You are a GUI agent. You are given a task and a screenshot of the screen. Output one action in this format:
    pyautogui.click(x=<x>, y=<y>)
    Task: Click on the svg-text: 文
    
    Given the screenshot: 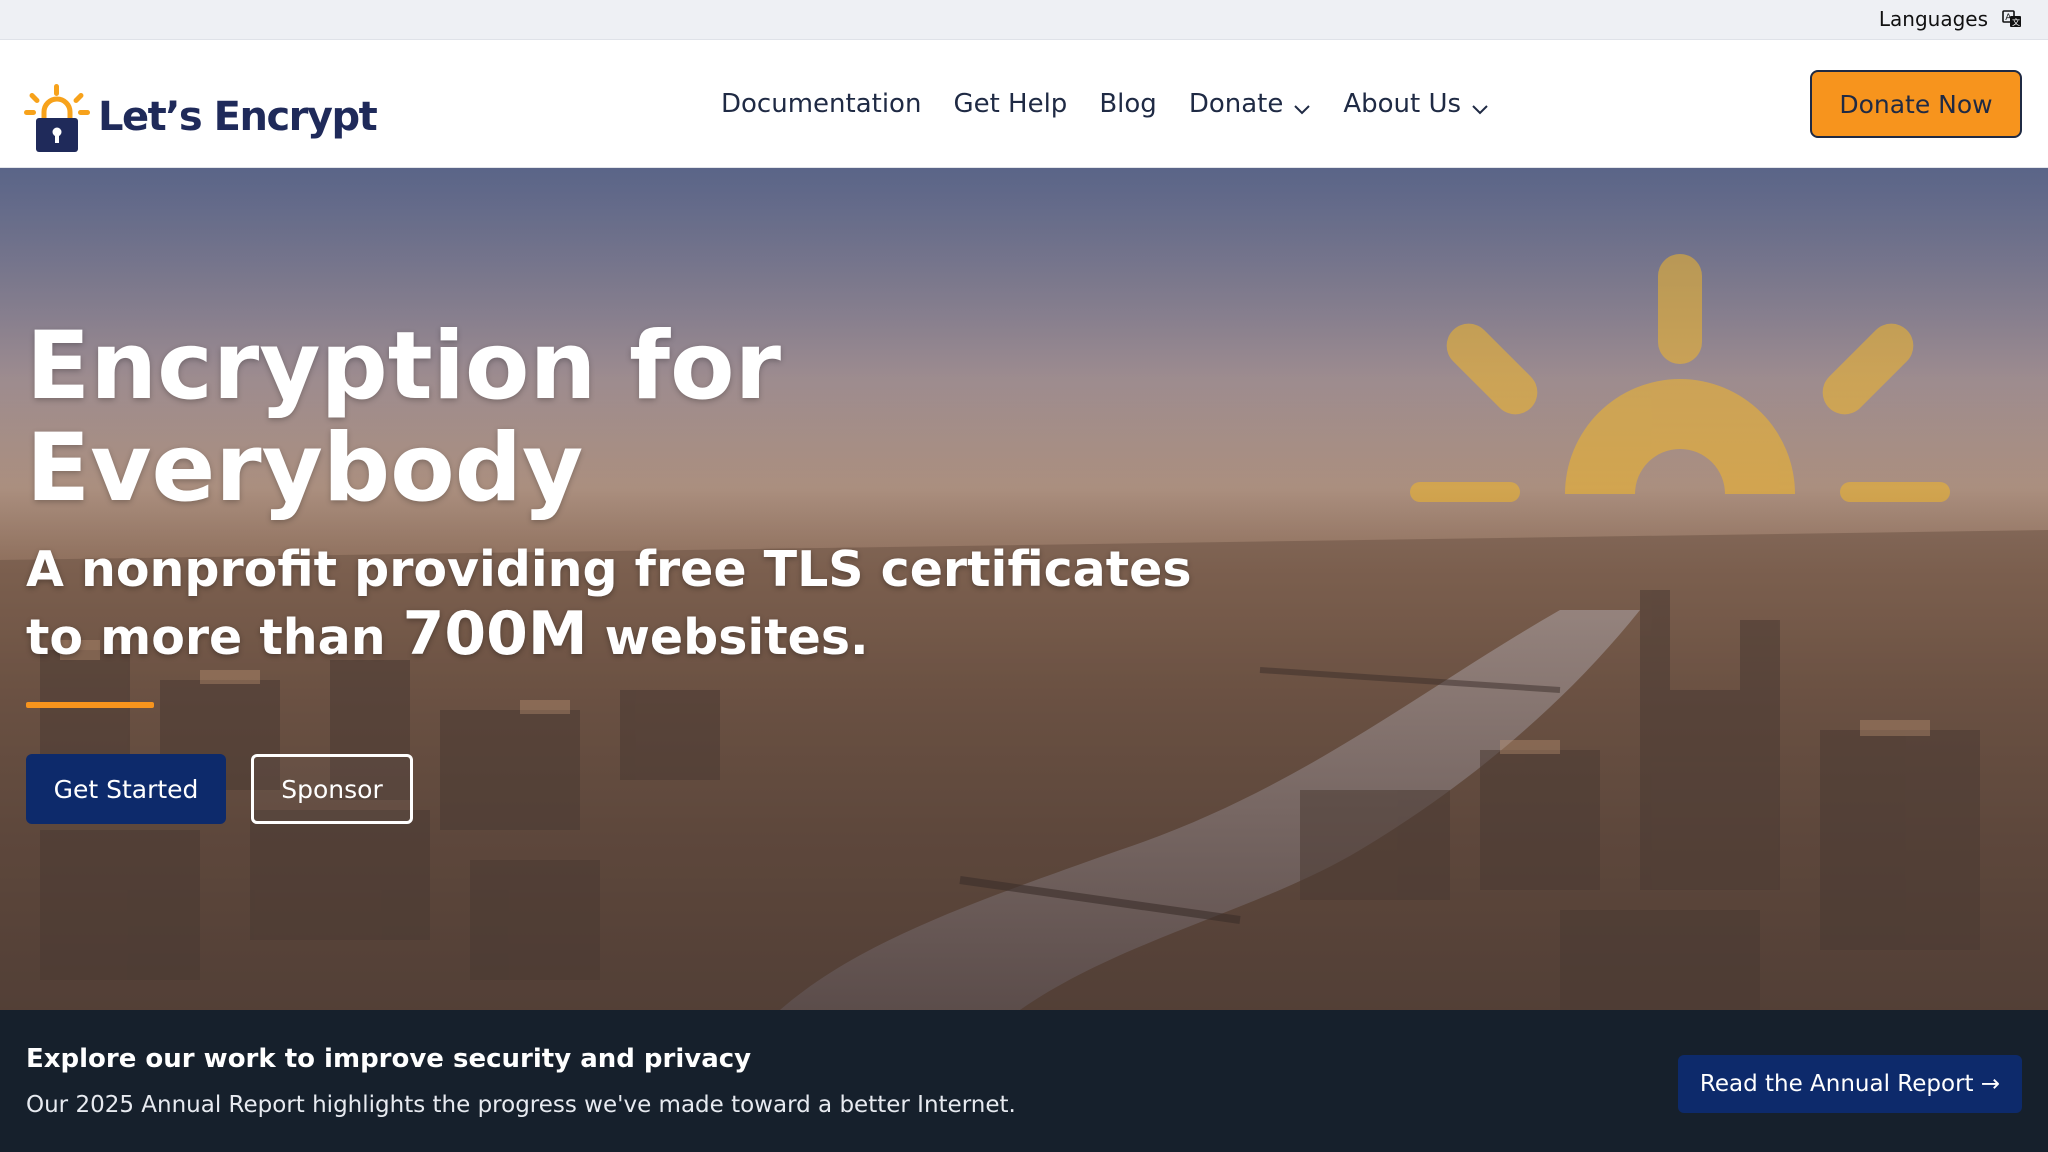 What is the action you would take?
    pyautogui.click(x=2016, y=22)
    